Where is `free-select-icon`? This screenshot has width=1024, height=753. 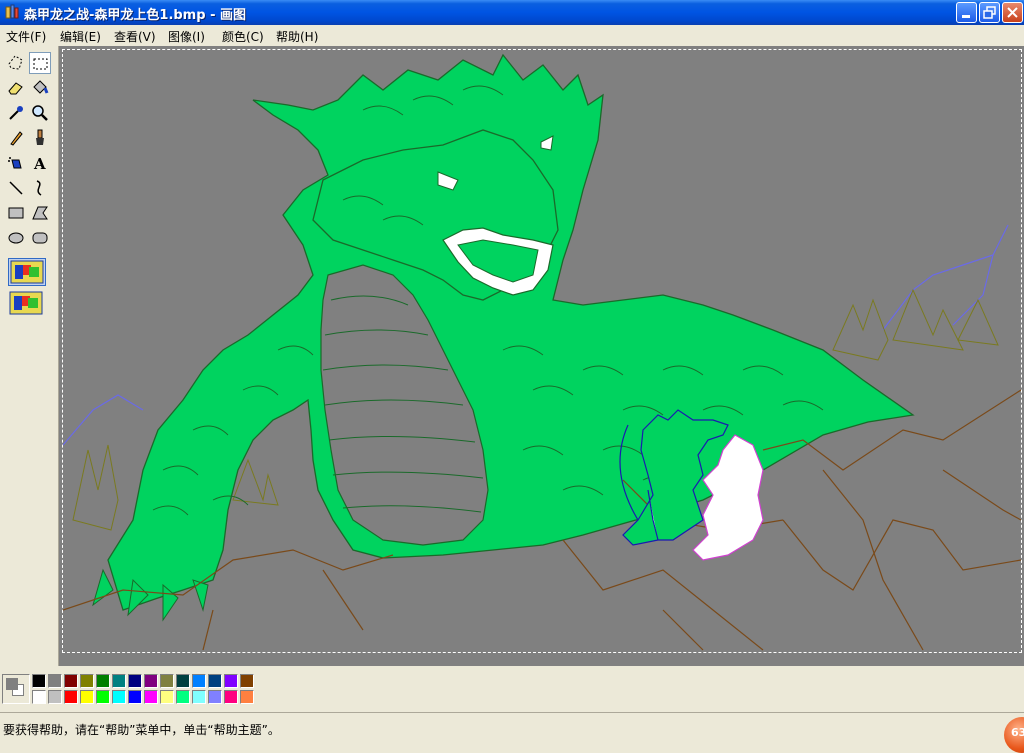 free-select-icon is located at coordinates (15, 62).